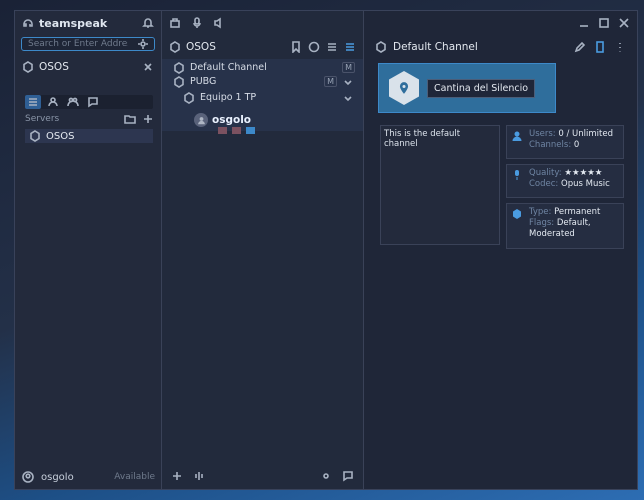 This screenshot has width=644, height=500. I want to click on speaker-icon, so click(219, 23).